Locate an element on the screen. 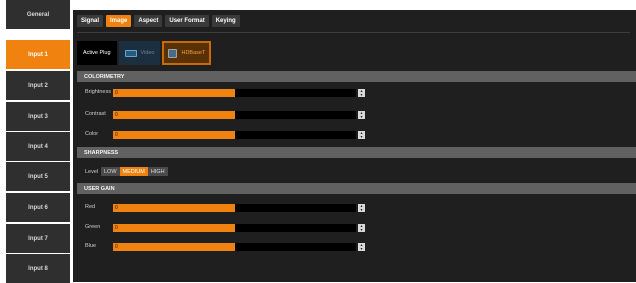 This screenshot has height=283, width=636. green-slider: 0 is located at coordinates (234, 228).